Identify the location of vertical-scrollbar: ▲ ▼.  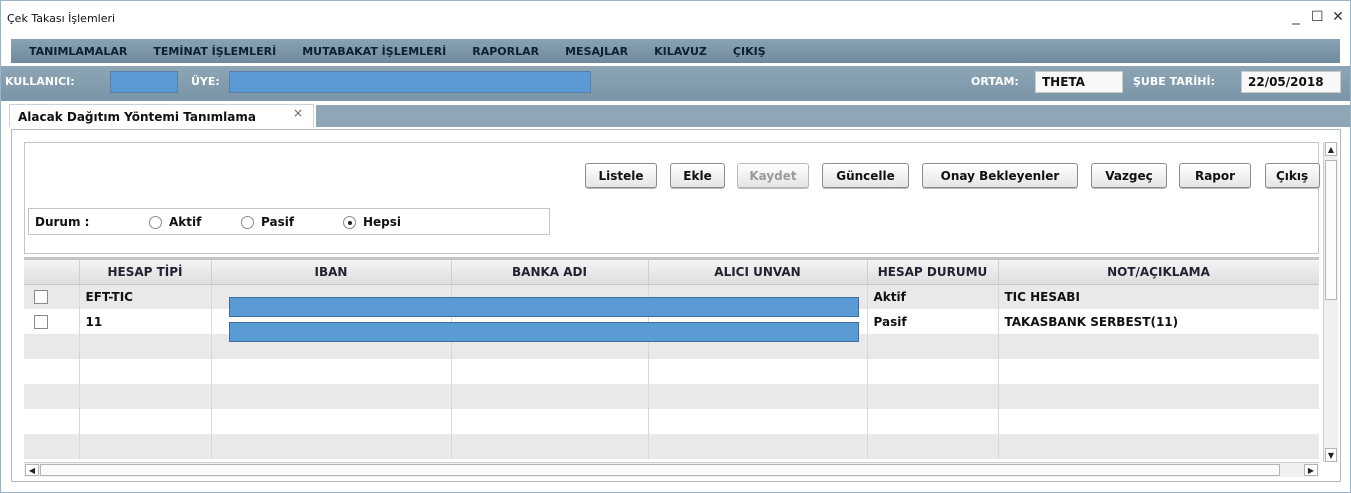
(1330, 302).